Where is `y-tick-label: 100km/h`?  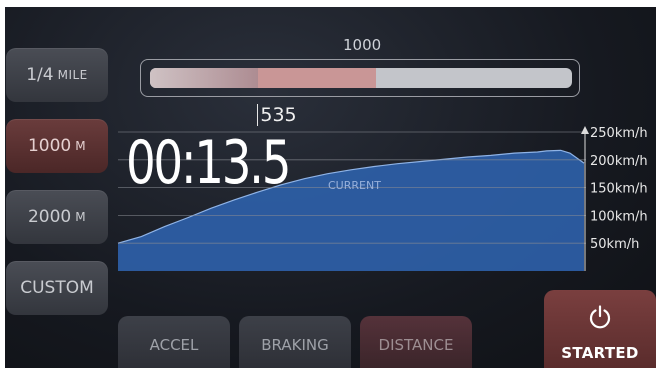 y-tick-label: 100km/h is located at coordinates (619, 216).